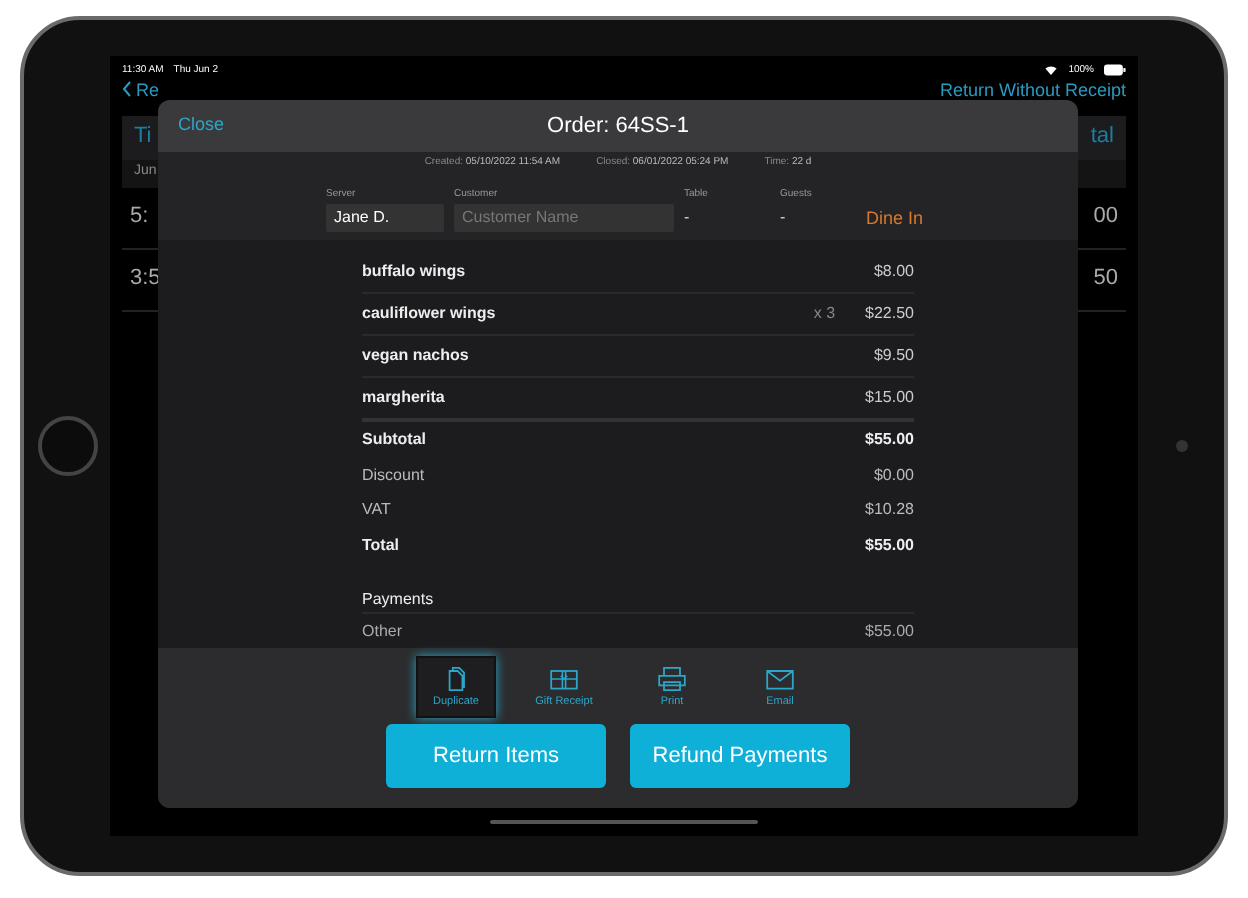  Describe the element at coordinates (143, 138) in the screenshot. I see `column-header: Ti` at that location.